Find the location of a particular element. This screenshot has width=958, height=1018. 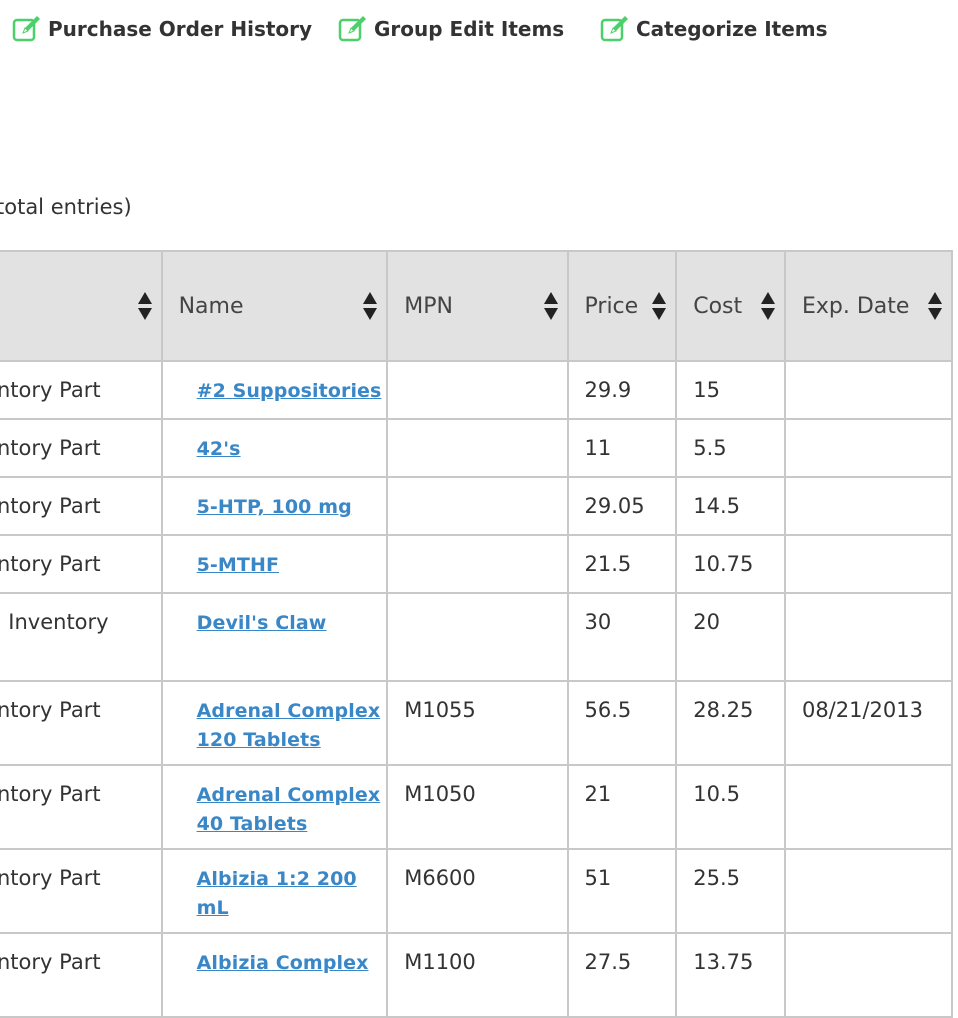

item-name-link: 42's is located at coordinates (219, 449).